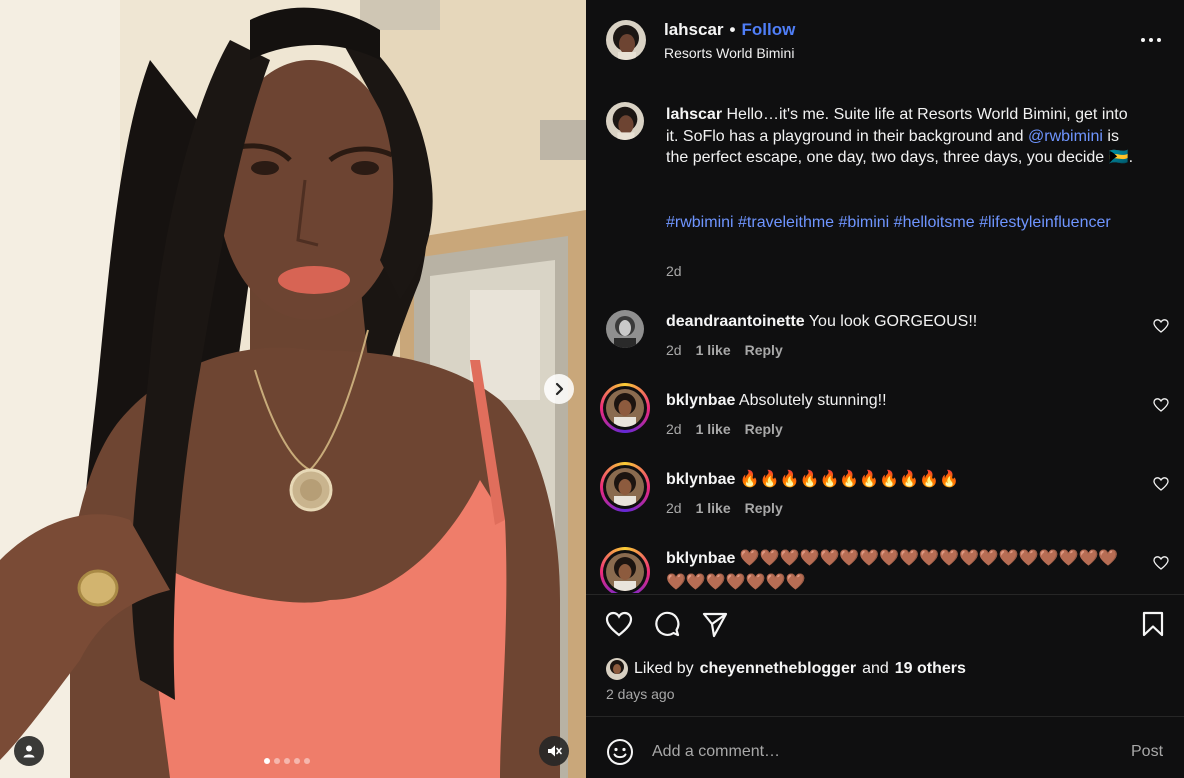 Image resolution: width=1184 pixels, height=778 pixels. Describe the element at coordinates (893, 321) in the screenshot. I see `comment-body: You look GORGEOUS!!` at that location.